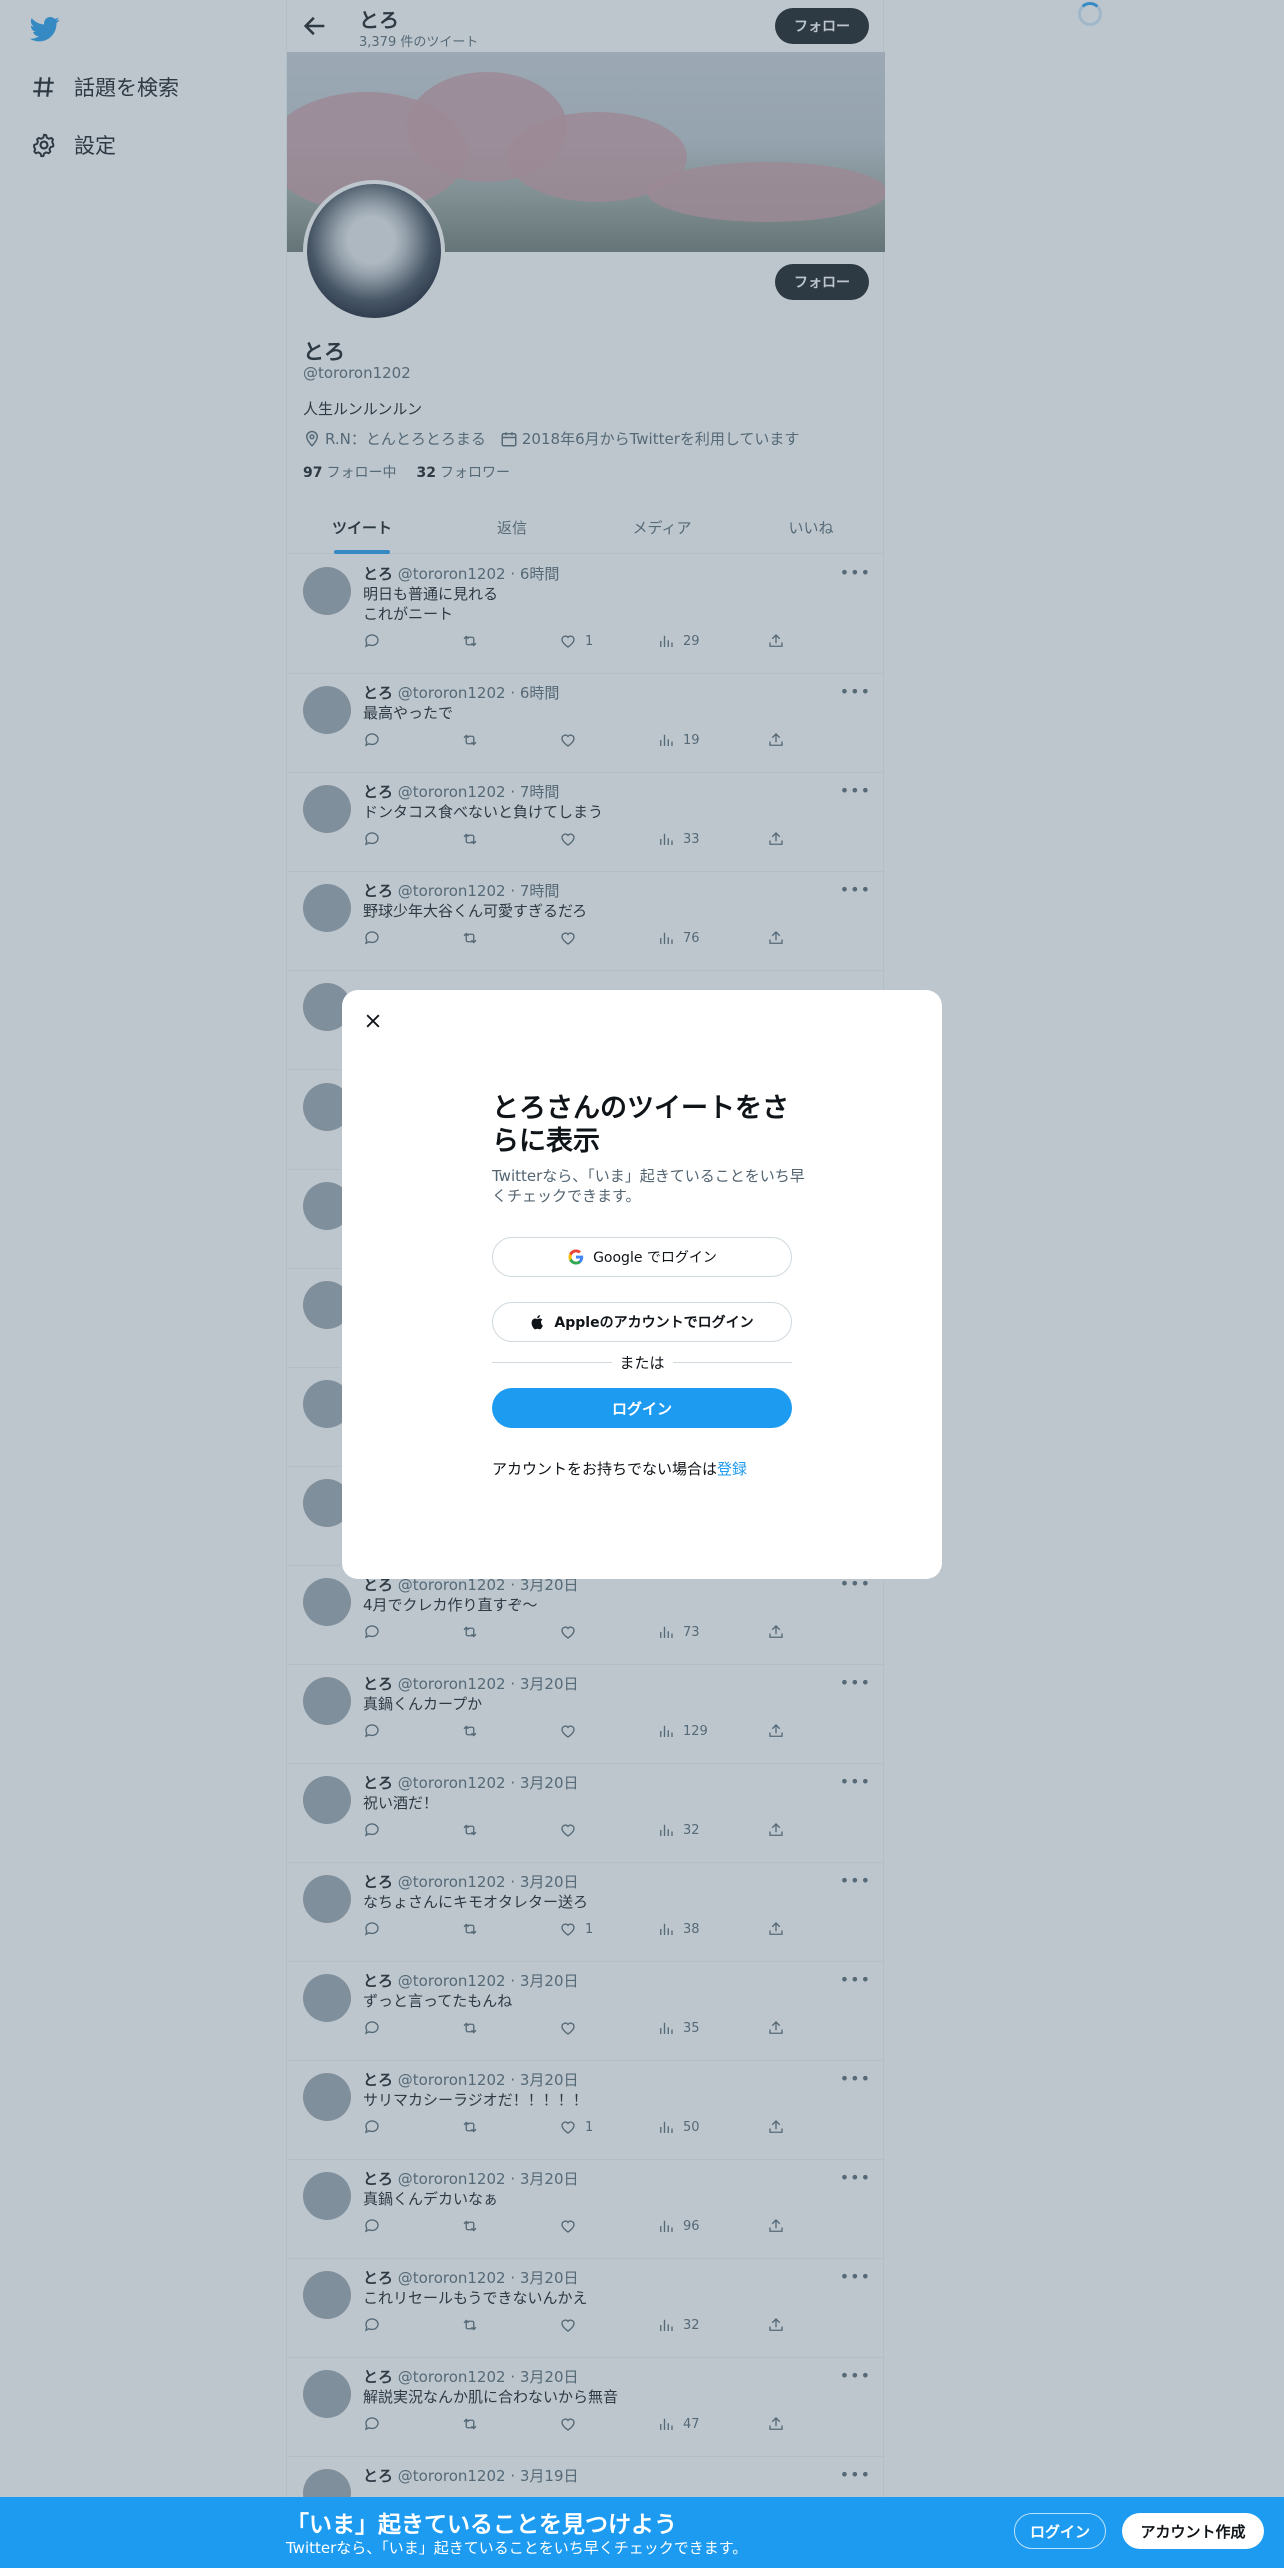  I want to click on google-icon, so click(576, 1257).